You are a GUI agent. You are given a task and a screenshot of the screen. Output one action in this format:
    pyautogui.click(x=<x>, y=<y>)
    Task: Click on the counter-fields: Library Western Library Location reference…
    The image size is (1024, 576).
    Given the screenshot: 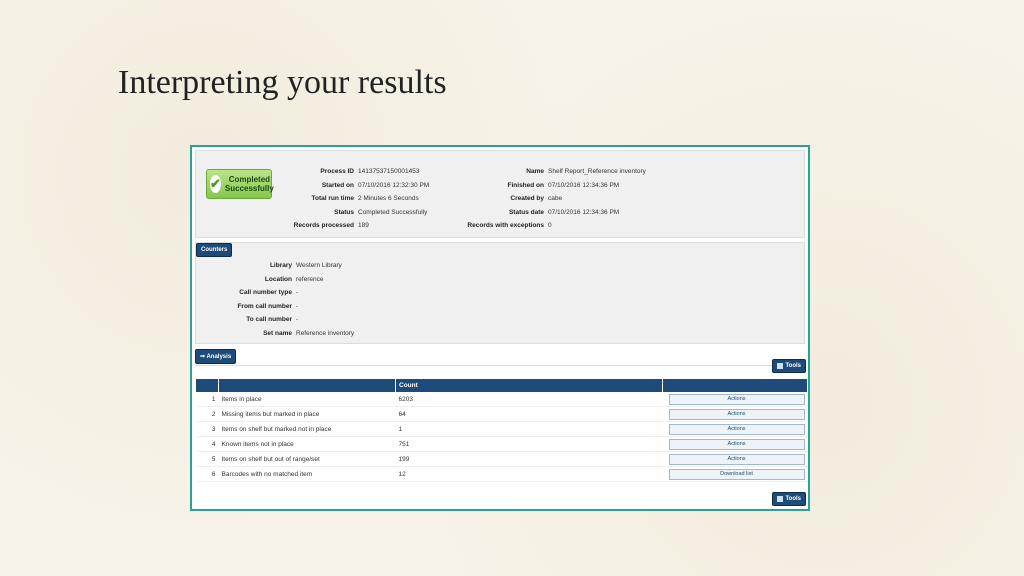 What is the action you would take?
    pyautogui.click(x=290, y=299)
    